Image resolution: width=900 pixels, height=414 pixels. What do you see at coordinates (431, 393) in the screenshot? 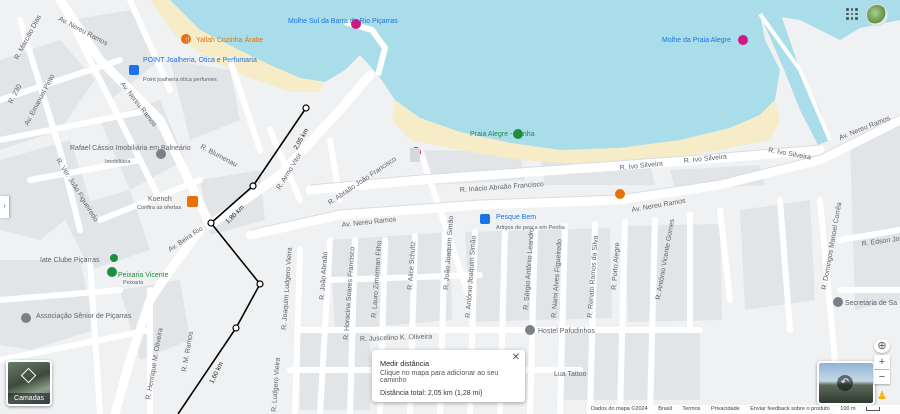
I see `measure-total: Distância total: 2,05 km (1,28 mi)` at bounding box center [431, 393].